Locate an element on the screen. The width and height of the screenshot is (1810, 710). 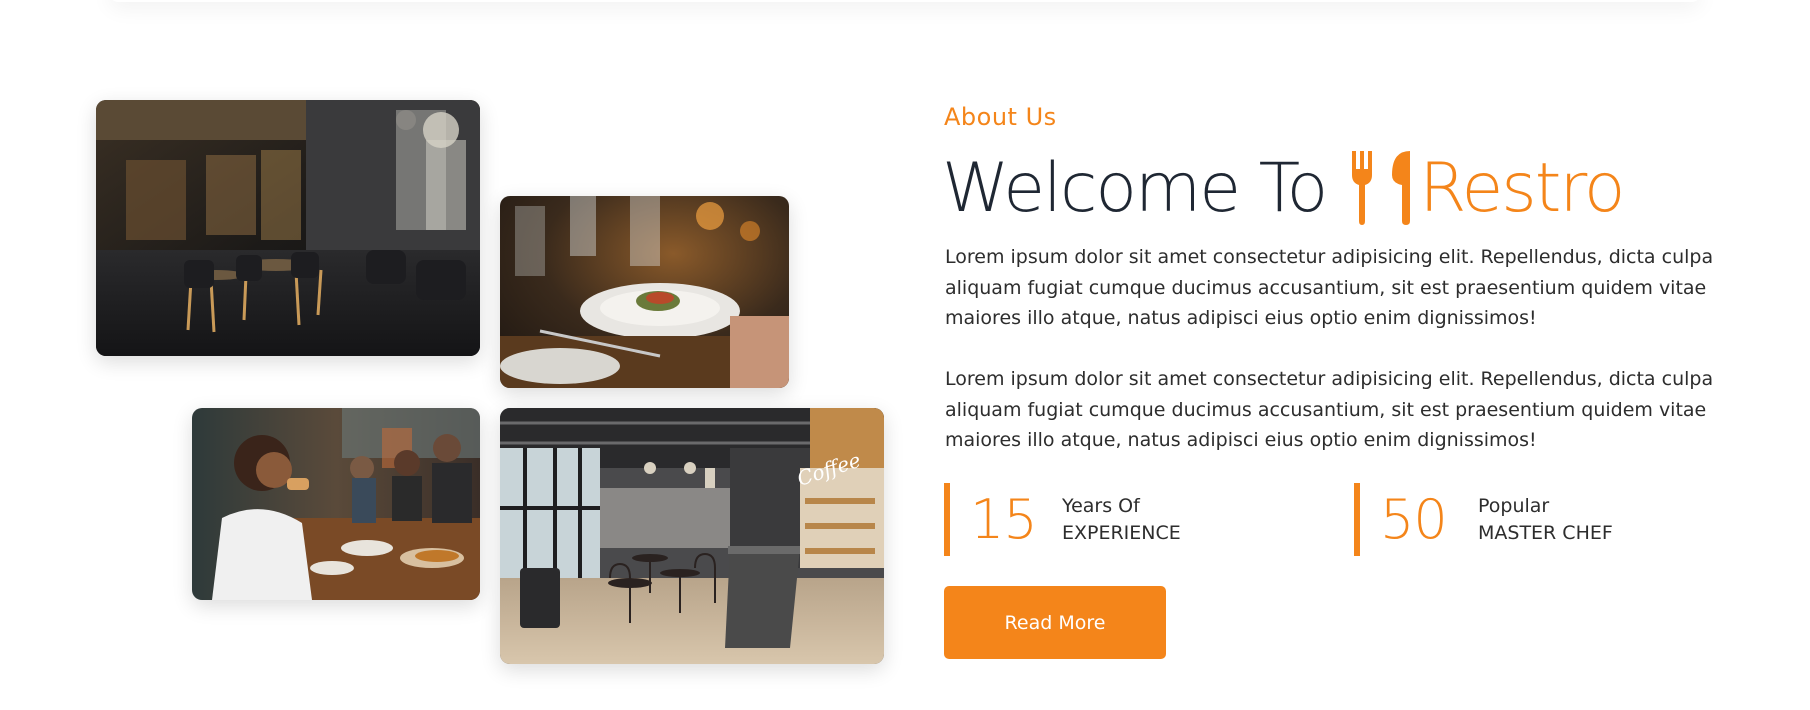
page-title: Welcome To Restro is located at coordinates (1283, 188).